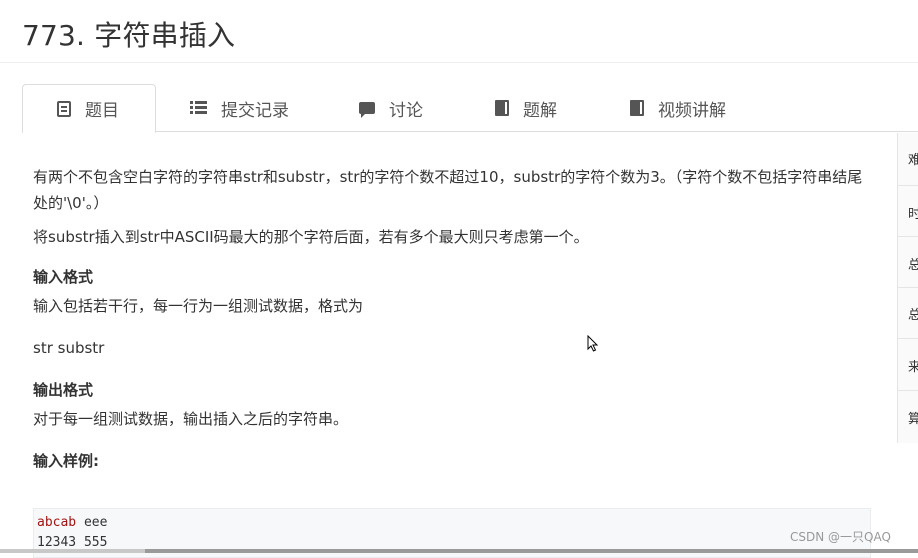 The image size is (918, 558). What do you see at coordinates (198, 306) in the screenshot?
I see `input-format-text: 输入包括若干行，每一行为一组测试数据，格式为` at bounding box center [198, 306].